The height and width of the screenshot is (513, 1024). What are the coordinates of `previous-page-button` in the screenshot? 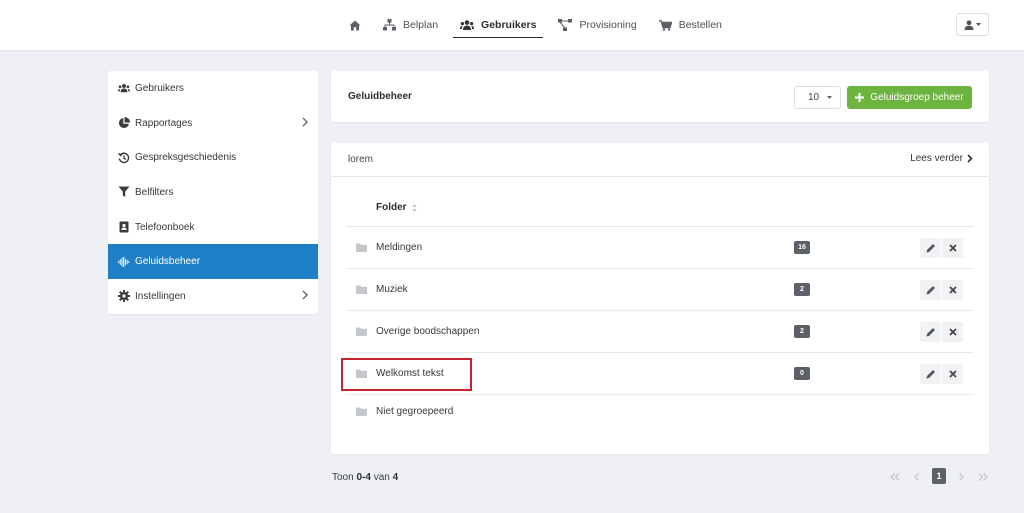 It's located at (916, 476).